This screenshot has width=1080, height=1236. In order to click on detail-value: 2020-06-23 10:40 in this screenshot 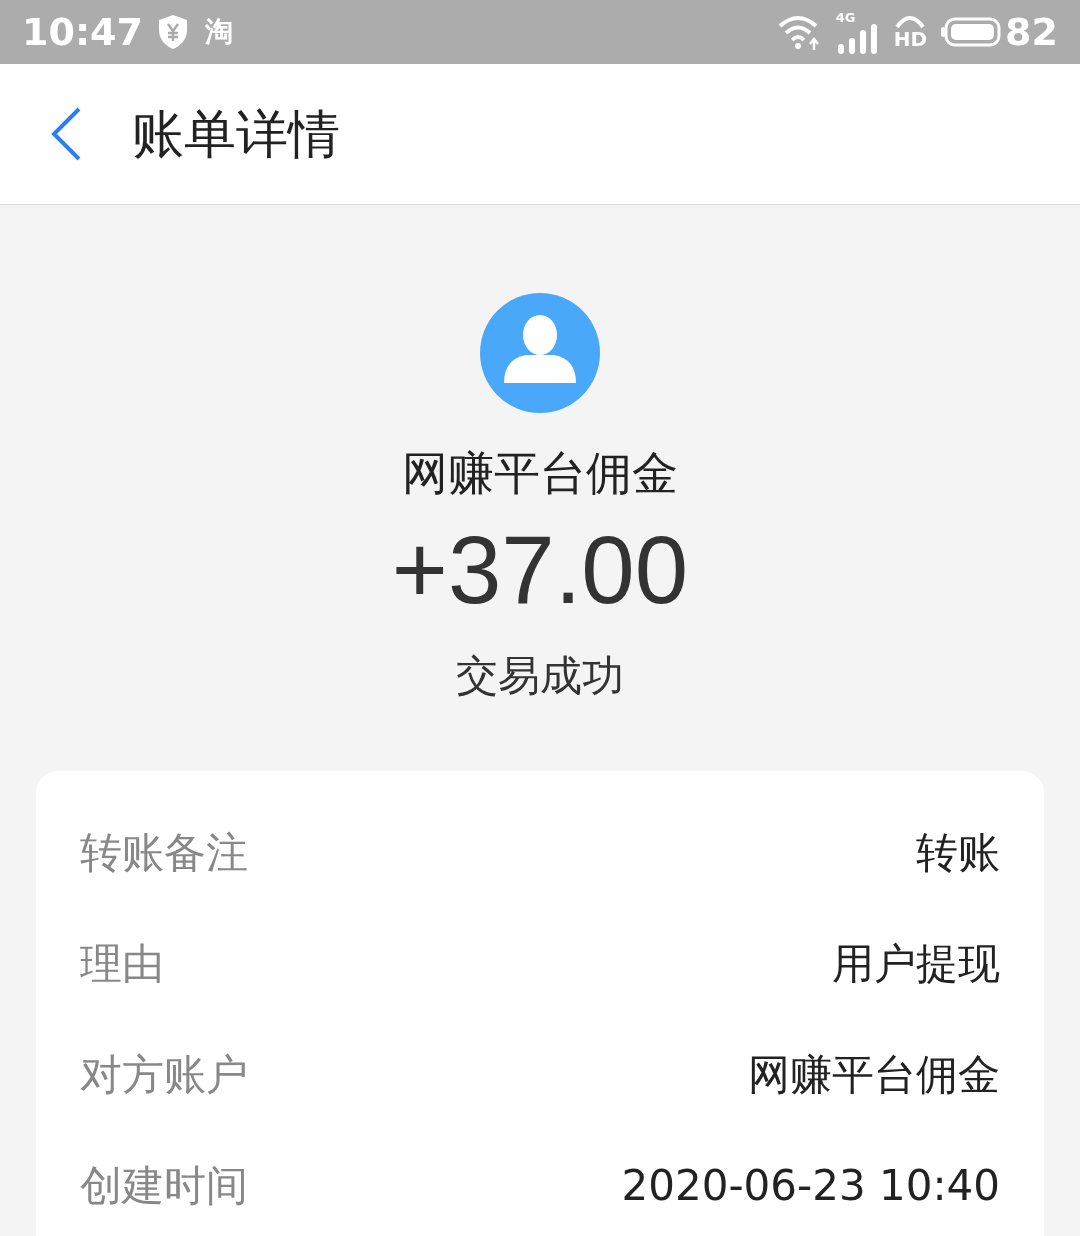, I will do `click(810, 1186)`.